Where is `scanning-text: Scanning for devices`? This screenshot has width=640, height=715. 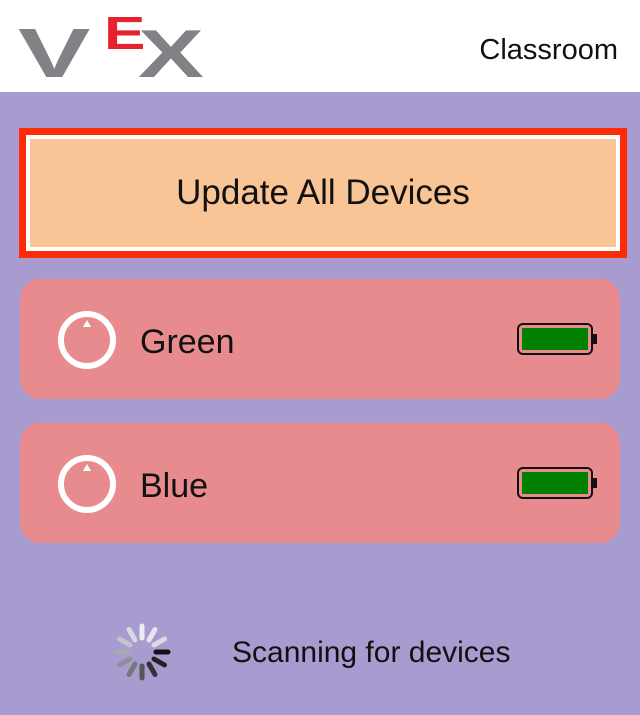 scanning-text: Scanning for devices is located at coordinates (371, 652).